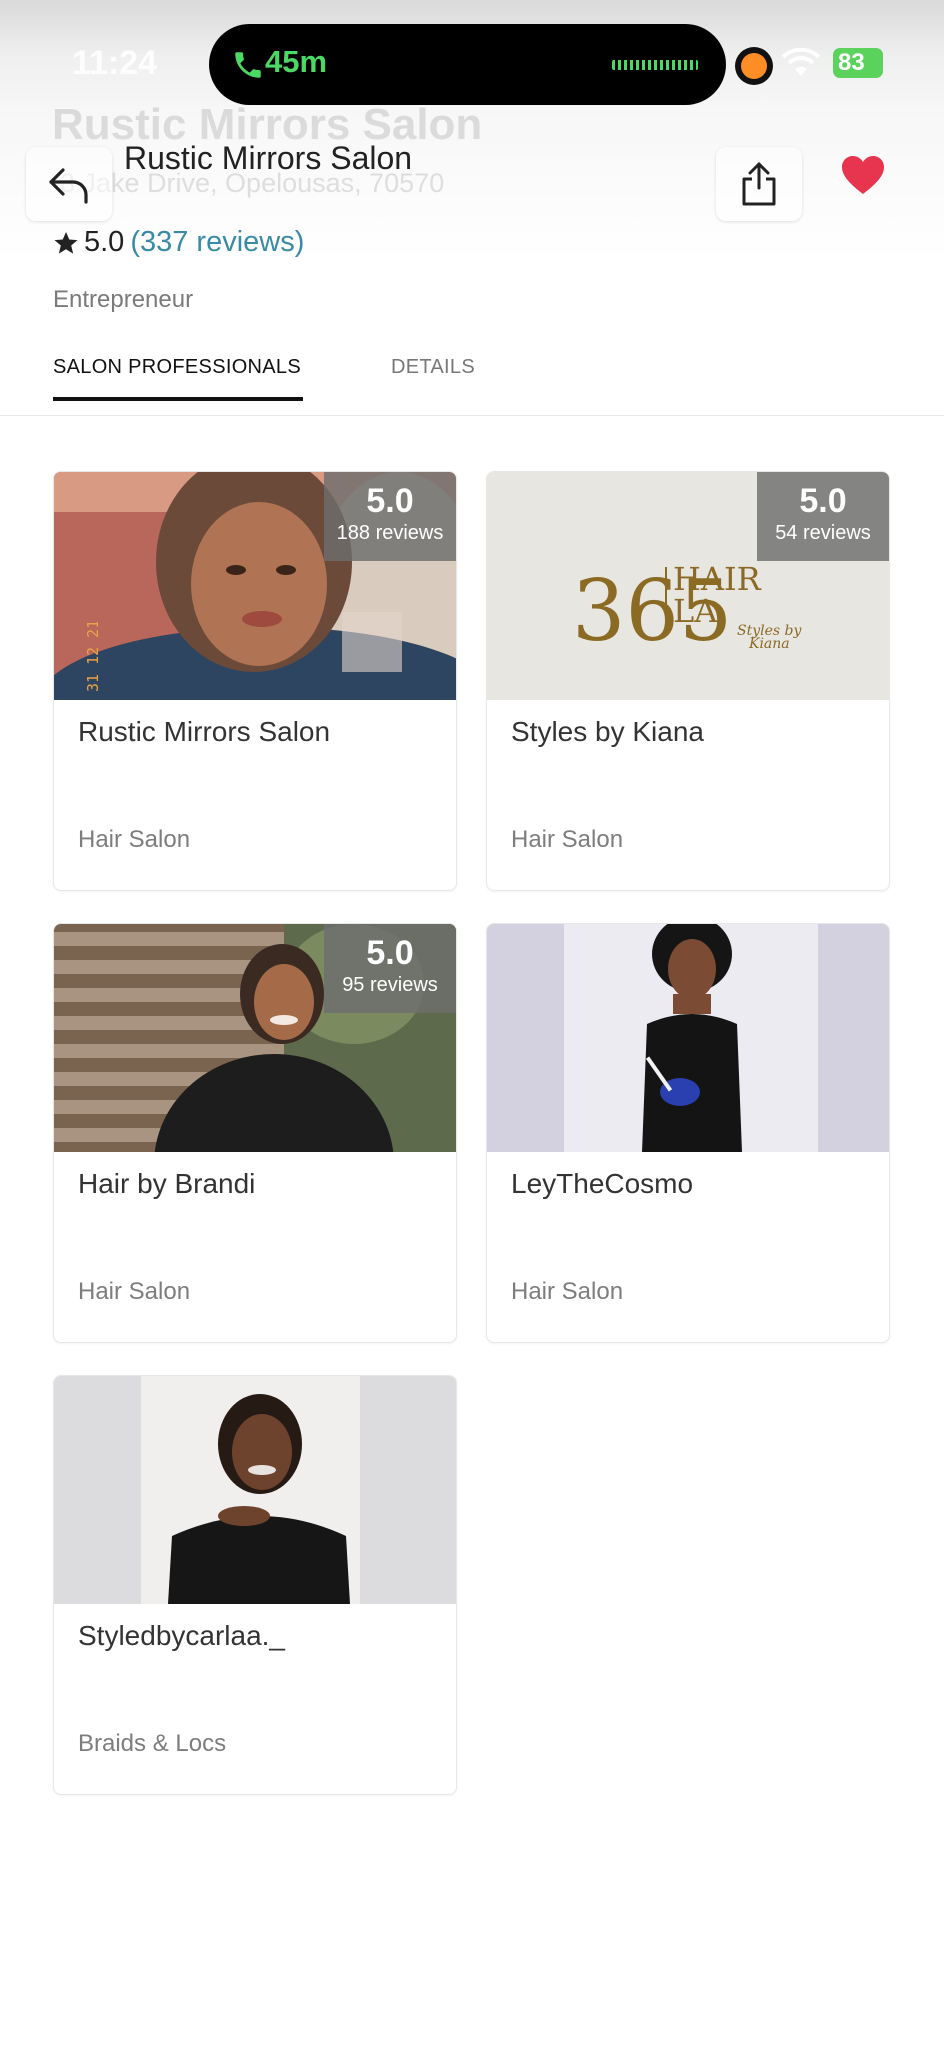  Describe the element at coordinates (754, 66) in the screenshot. I see `camera-indicator-icon` at that location.